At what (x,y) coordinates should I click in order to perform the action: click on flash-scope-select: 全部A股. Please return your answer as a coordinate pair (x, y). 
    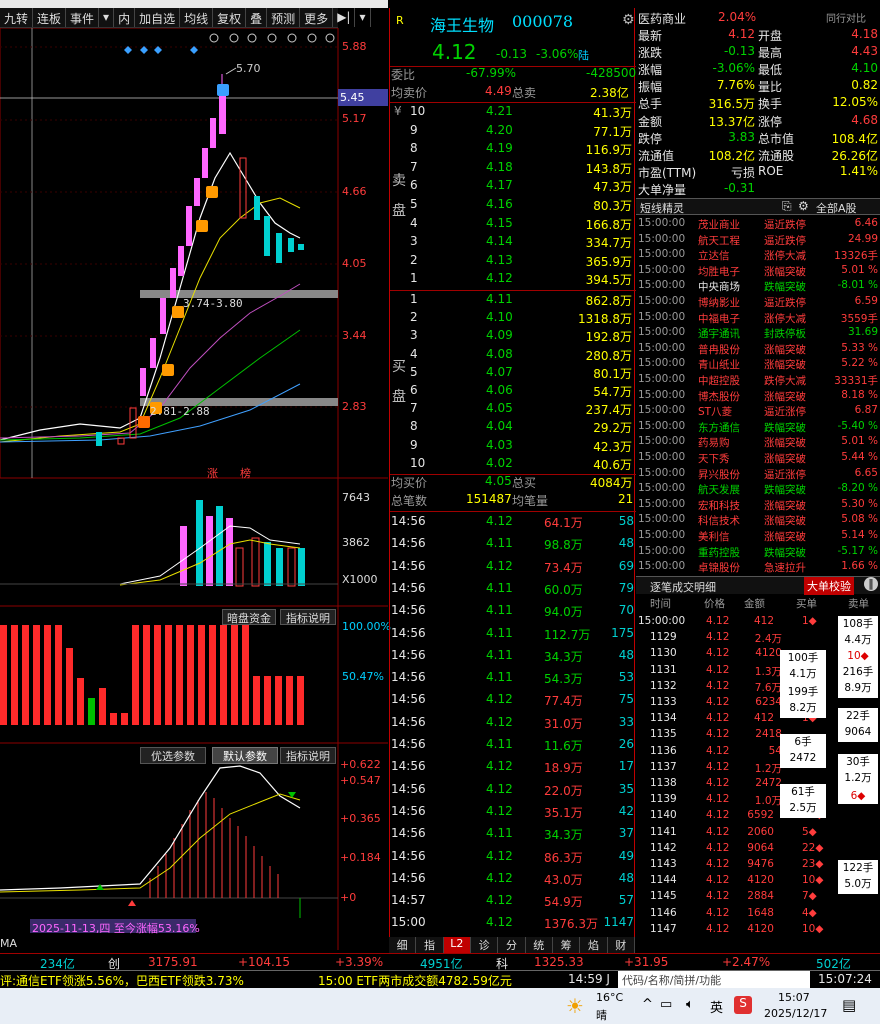
    Looking at the image, I should click on (836, 208).